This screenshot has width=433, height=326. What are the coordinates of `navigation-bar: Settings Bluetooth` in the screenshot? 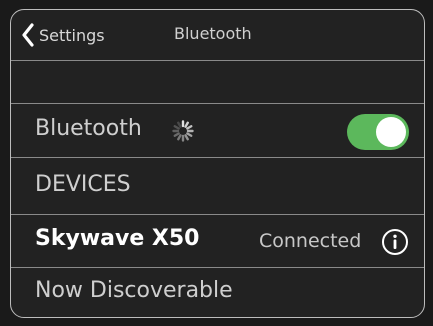 It's located at (217, 35).